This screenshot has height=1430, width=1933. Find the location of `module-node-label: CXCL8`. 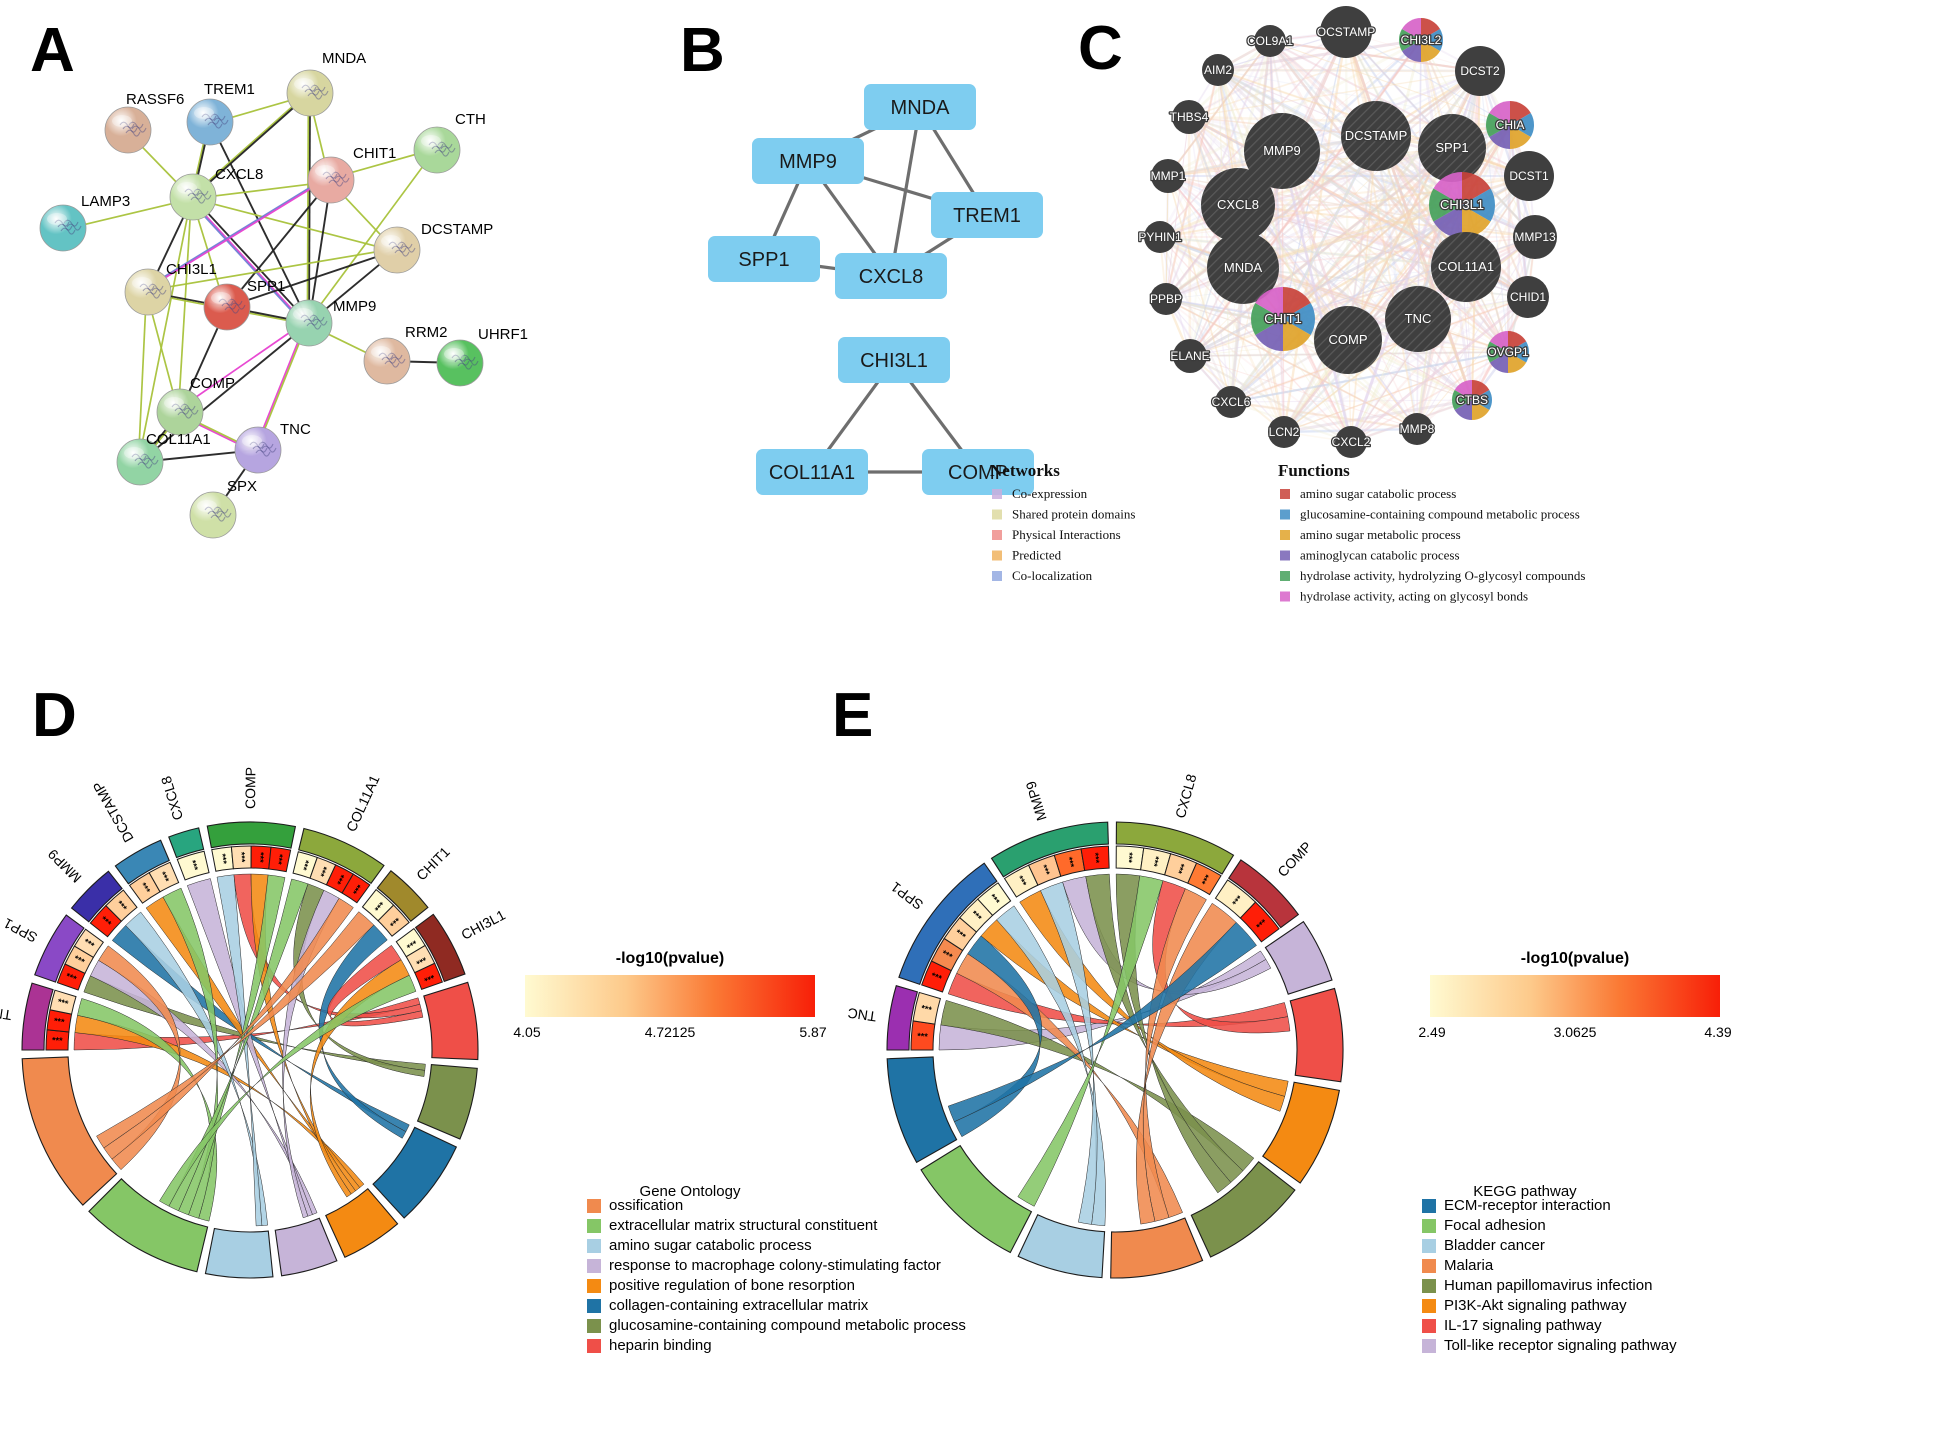

module-node-label: CXCL8 is located at coordinates (891, 277).